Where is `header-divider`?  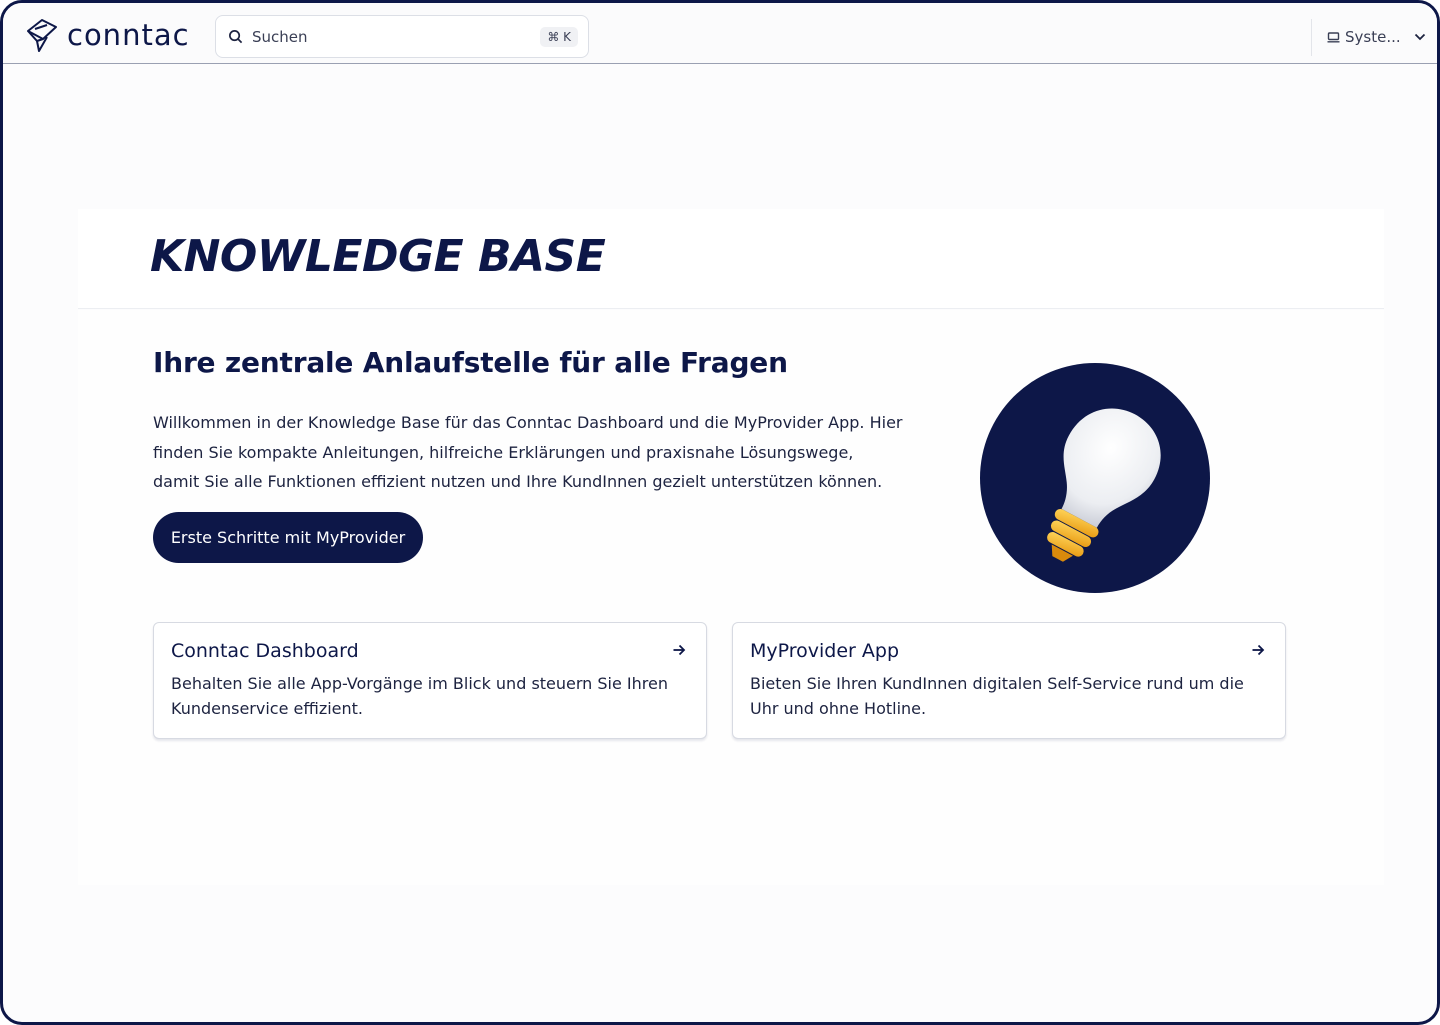
header-divider is located at coordinates (1311, 37).